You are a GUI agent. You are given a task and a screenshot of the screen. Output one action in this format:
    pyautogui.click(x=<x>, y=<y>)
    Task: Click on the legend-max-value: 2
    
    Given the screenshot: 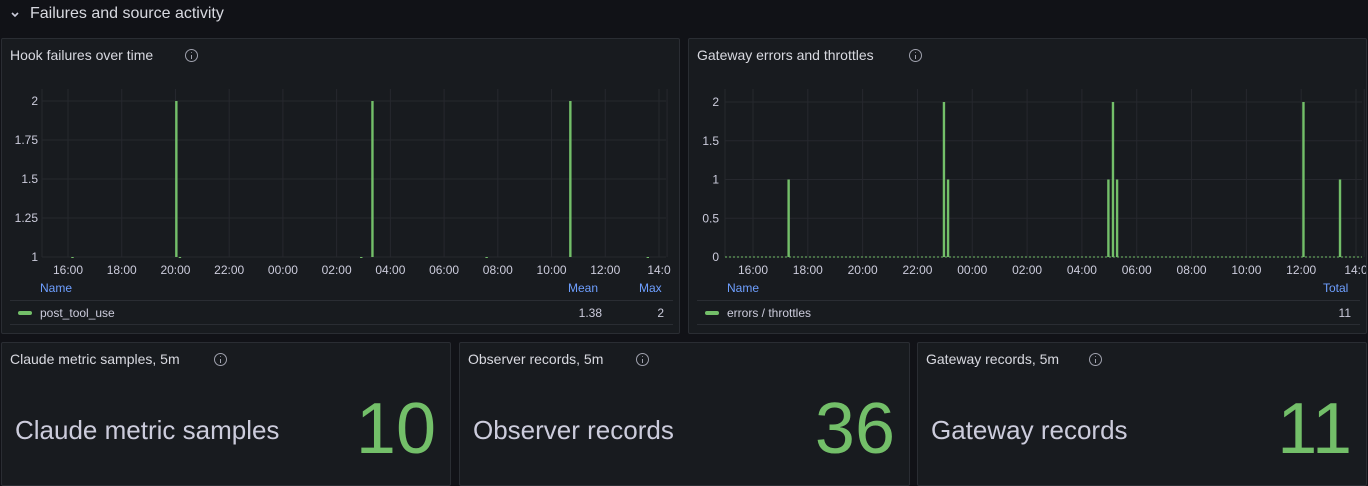 What is the action you would take?
    pyautogui.click(x=660, y=313)
    